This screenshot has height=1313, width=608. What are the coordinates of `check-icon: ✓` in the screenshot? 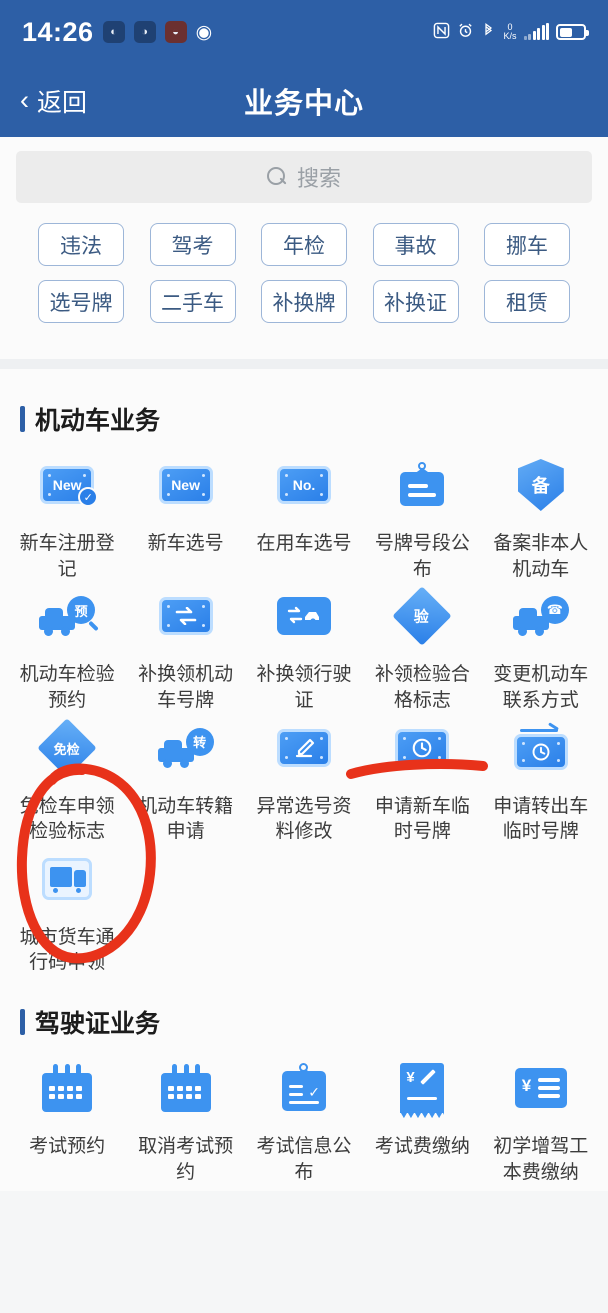 It's located at (88, 497).